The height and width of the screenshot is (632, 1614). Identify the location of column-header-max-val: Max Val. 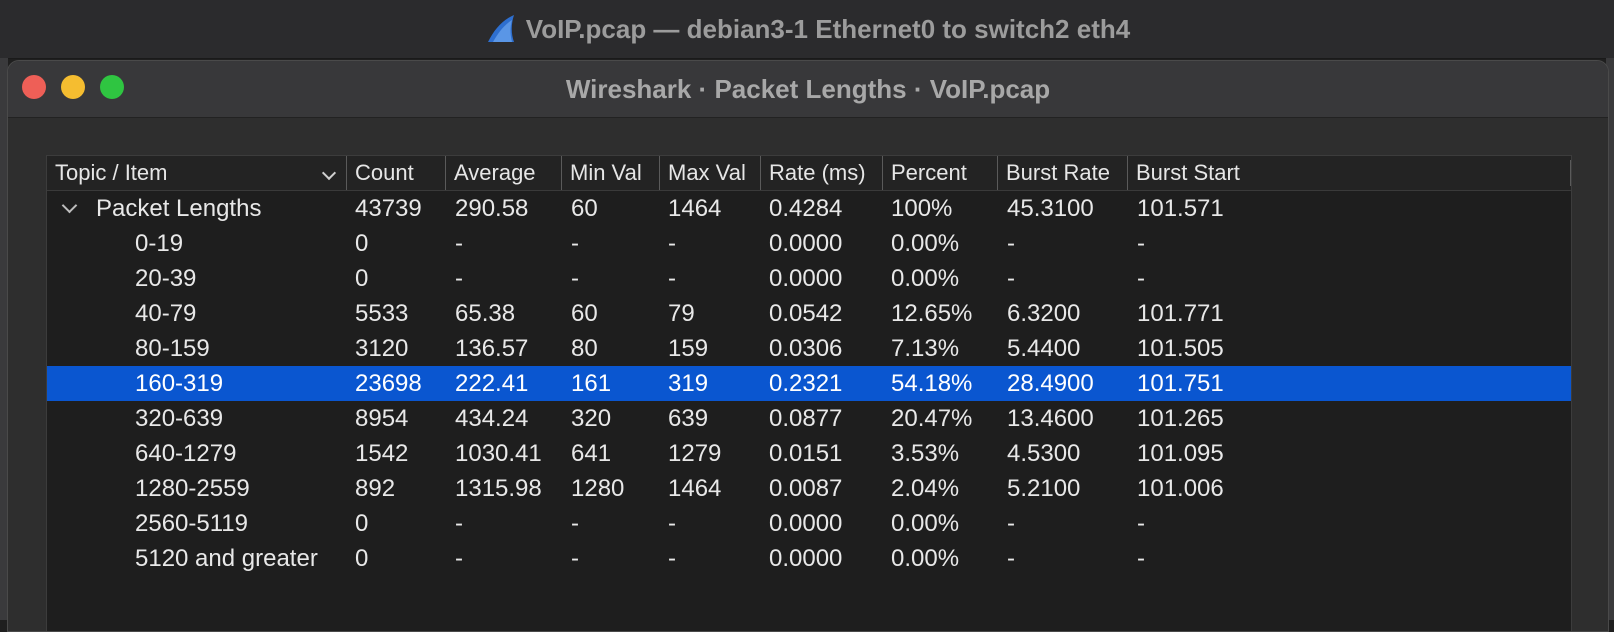
(710, 173).